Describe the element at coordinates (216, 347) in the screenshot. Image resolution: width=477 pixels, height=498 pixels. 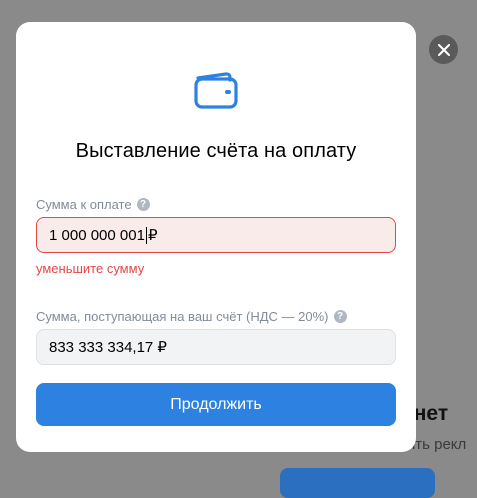
I see `received-amount-field: 833 333 334,17 ₽` at that location.